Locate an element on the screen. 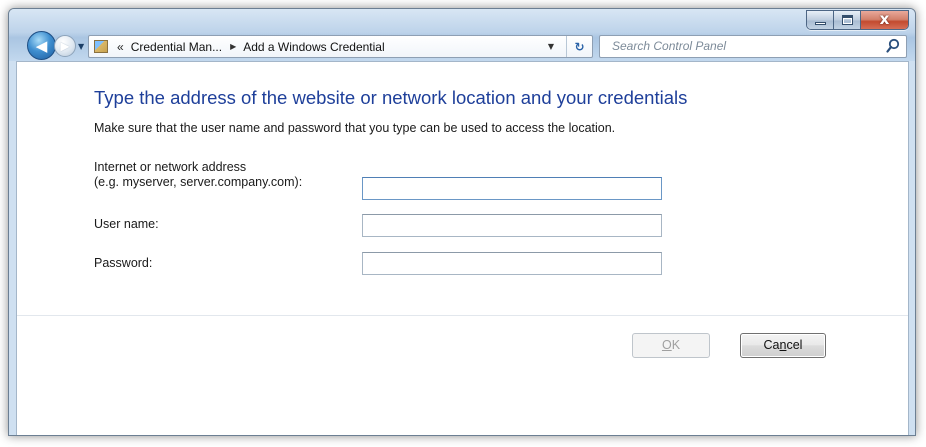  password-field is located at coordinates (512, 263).